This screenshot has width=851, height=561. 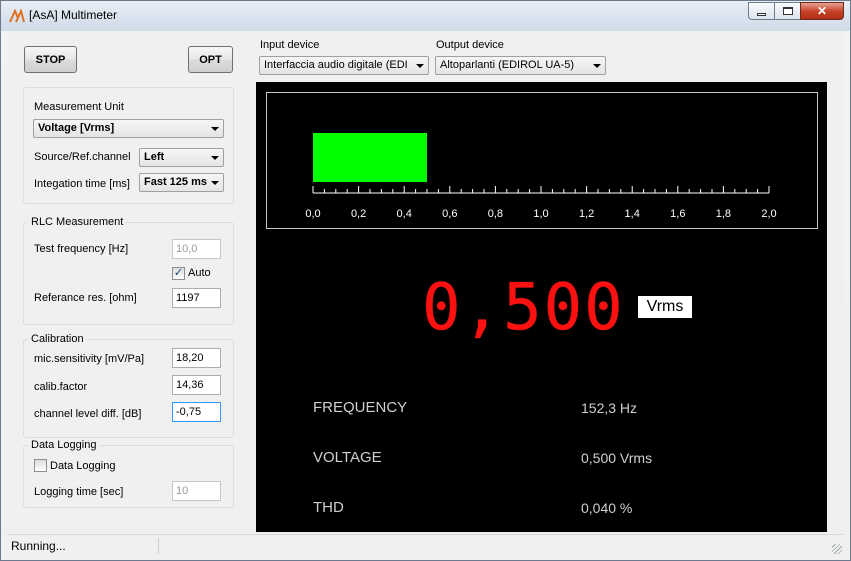 What do you see at coordinates (154, 157) in the screenshot?
I see `source-channel-value: Left` at bounding box center [154, 157].